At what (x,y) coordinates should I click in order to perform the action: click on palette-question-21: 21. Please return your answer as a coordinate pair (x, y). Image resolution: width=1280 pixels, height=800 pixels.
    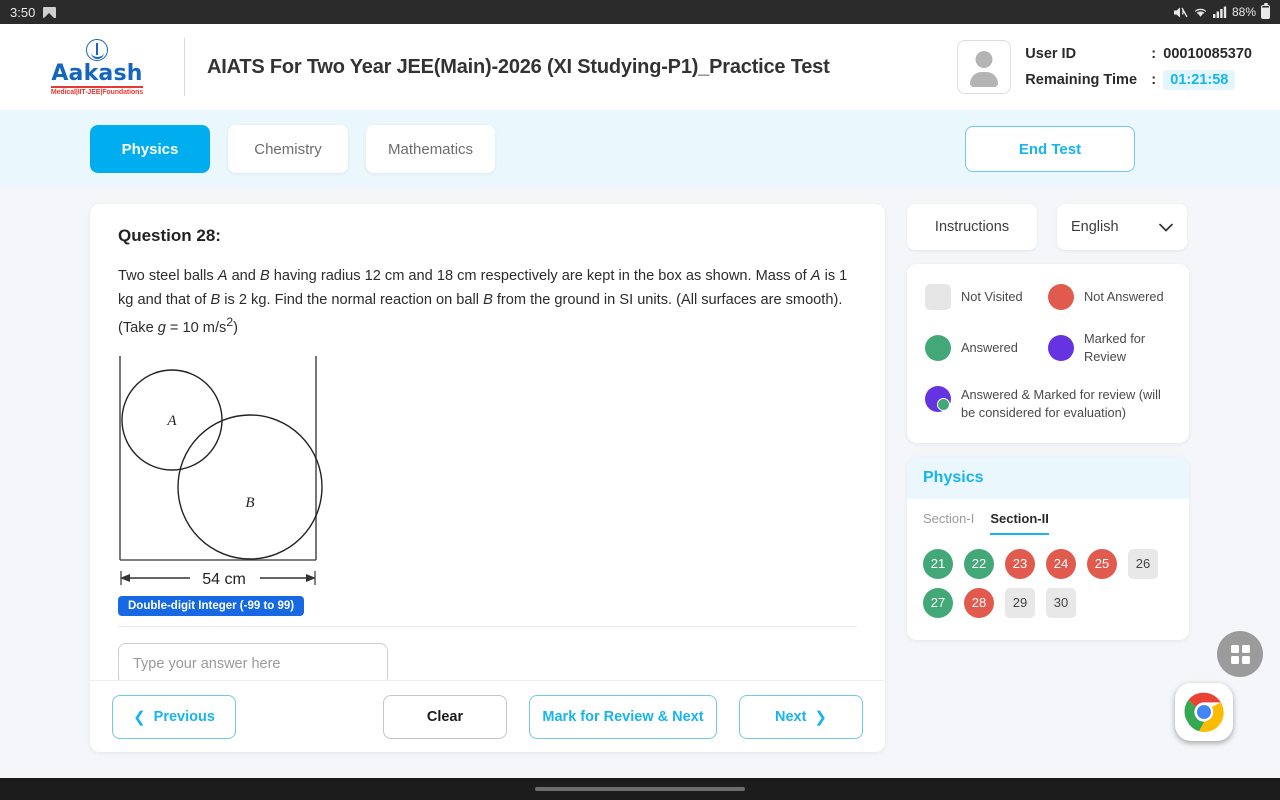
    Looking at the image, I should click on (938, 563).